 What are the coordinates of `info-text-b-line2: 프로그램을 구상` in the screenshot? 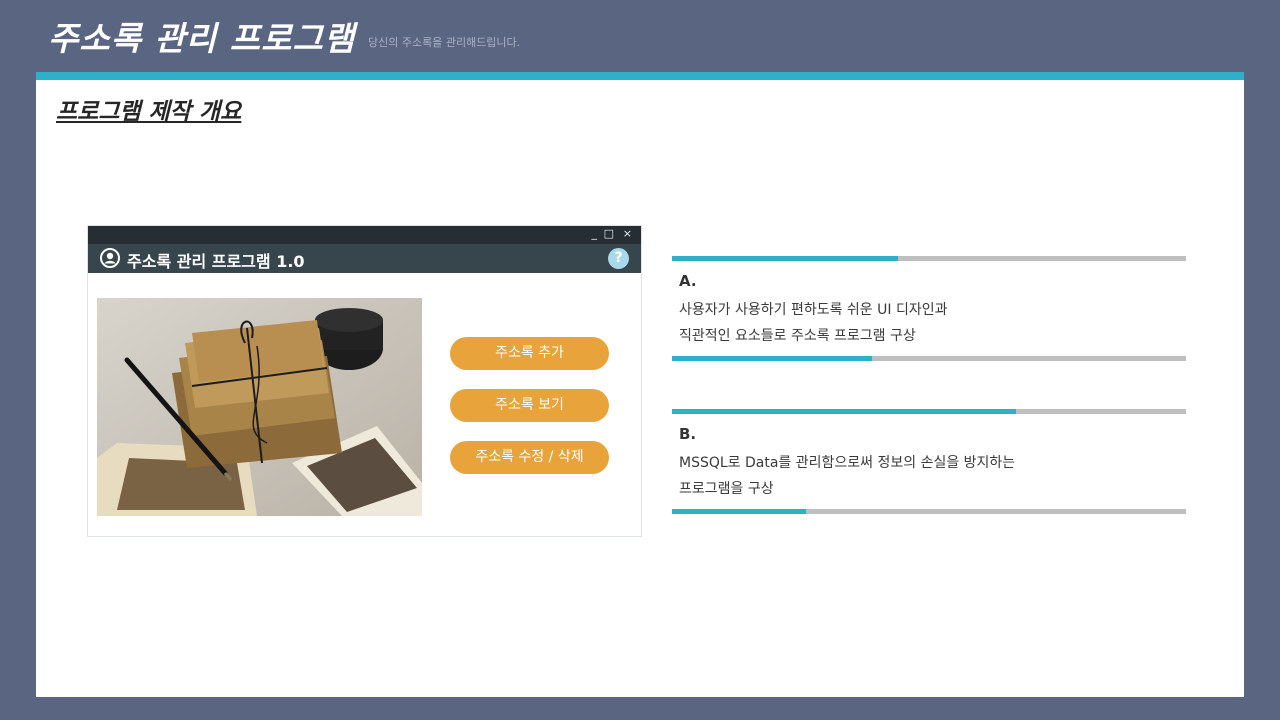 It's located at (726, 489).